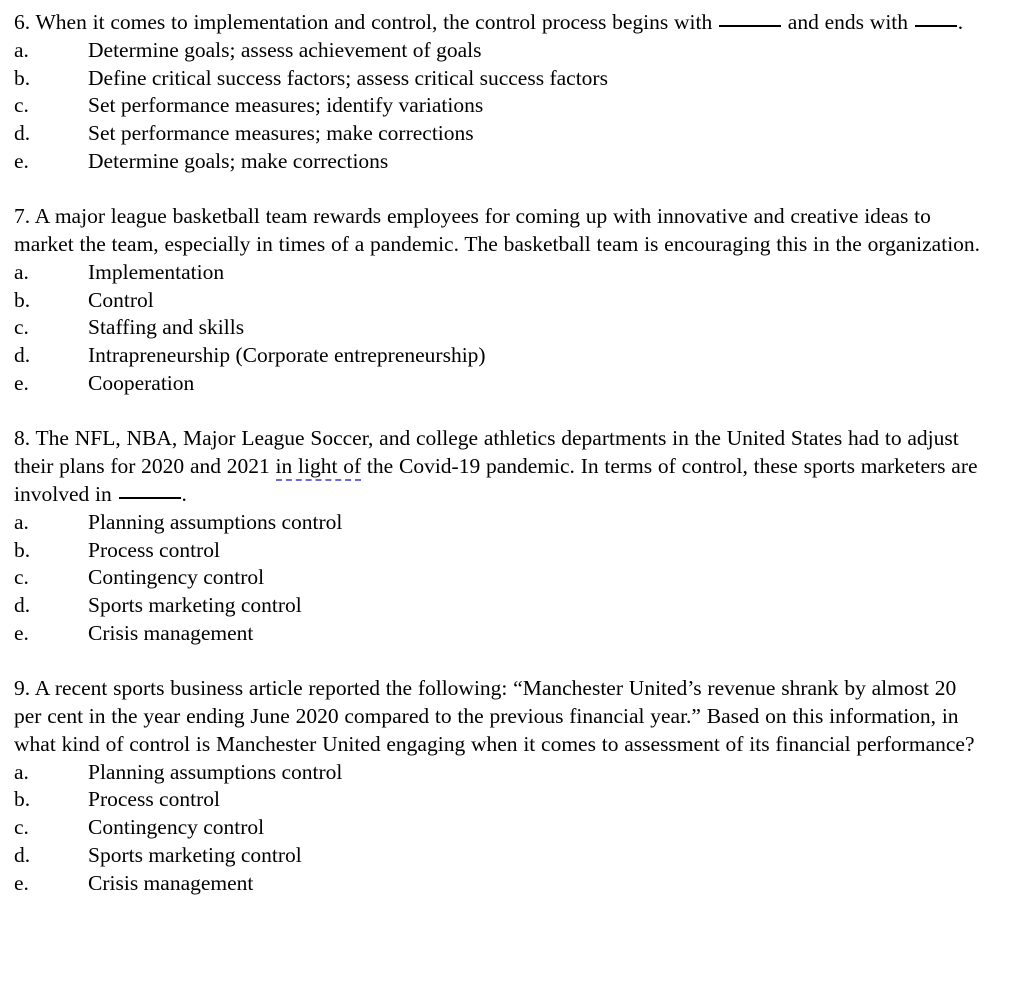  What do you see at coordinates (512, 328) in the screenshot?
I see `option-row: c. Staffing and skills` at bounding box center [512, 328].